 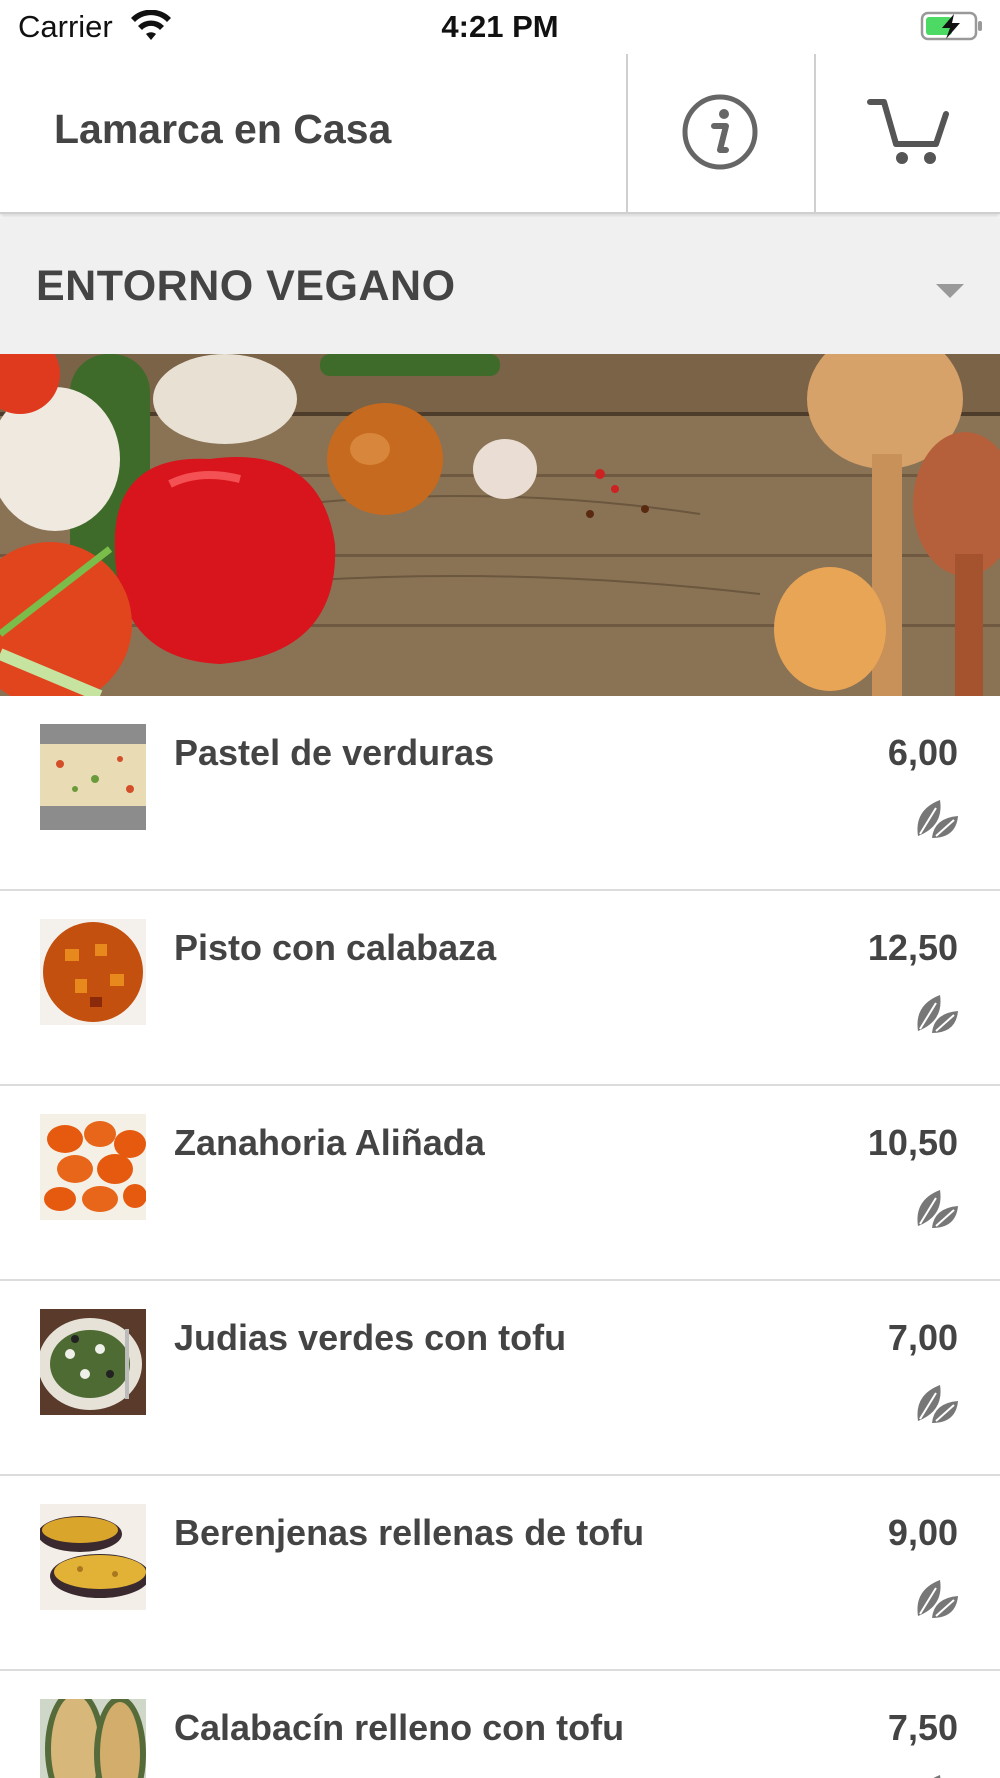 I want to click on product-row: Calabacín relleno con tofu 7,50, so click(x=500, y=1724).